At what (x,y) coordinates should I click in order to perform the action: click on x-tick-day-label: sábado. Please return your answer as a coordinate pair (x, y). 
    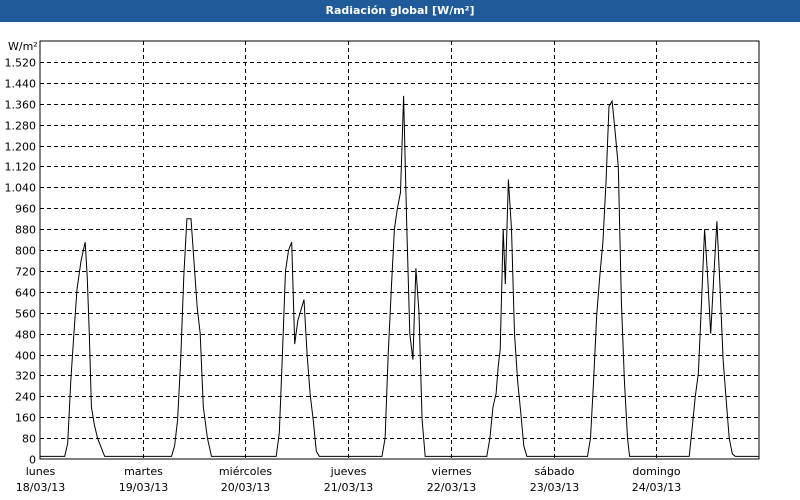
    Looking at the image, I should click on (555, 471).